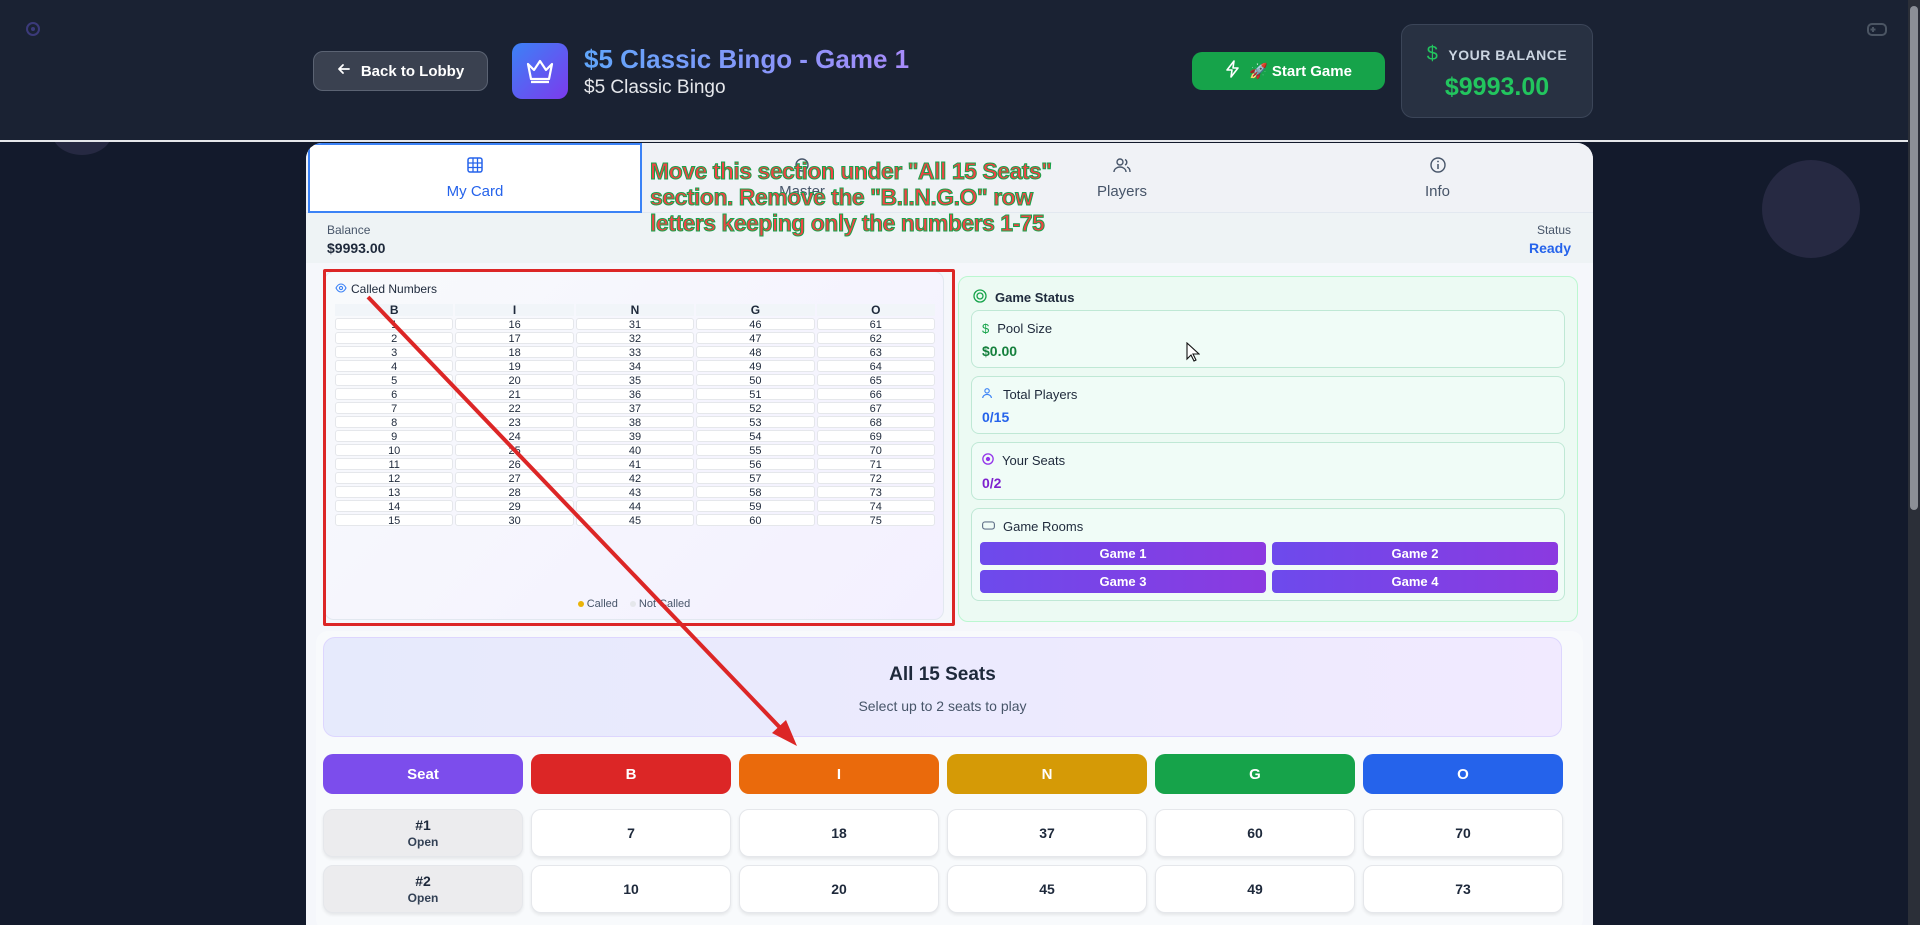 Image resolution: width=1920 pixels, height=925 pixels. I want to click on start-game-button: 🚀 Start Game, so click(1288, 71).